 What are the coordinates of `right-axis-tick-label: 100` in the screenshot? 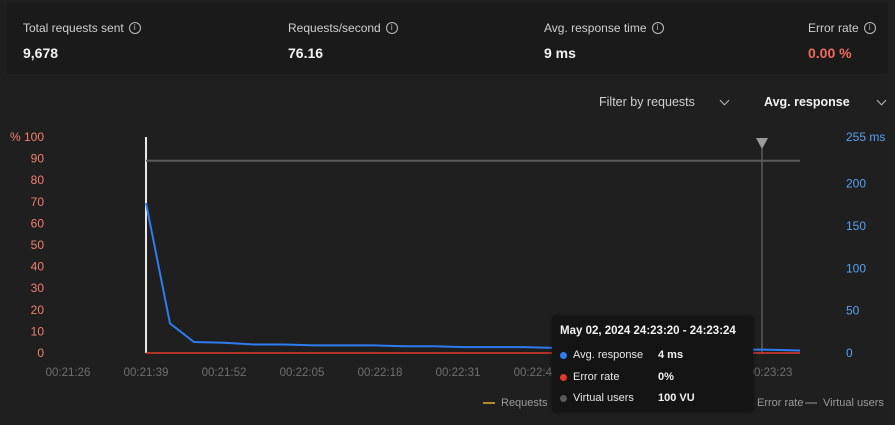 It's located at (856, 268).